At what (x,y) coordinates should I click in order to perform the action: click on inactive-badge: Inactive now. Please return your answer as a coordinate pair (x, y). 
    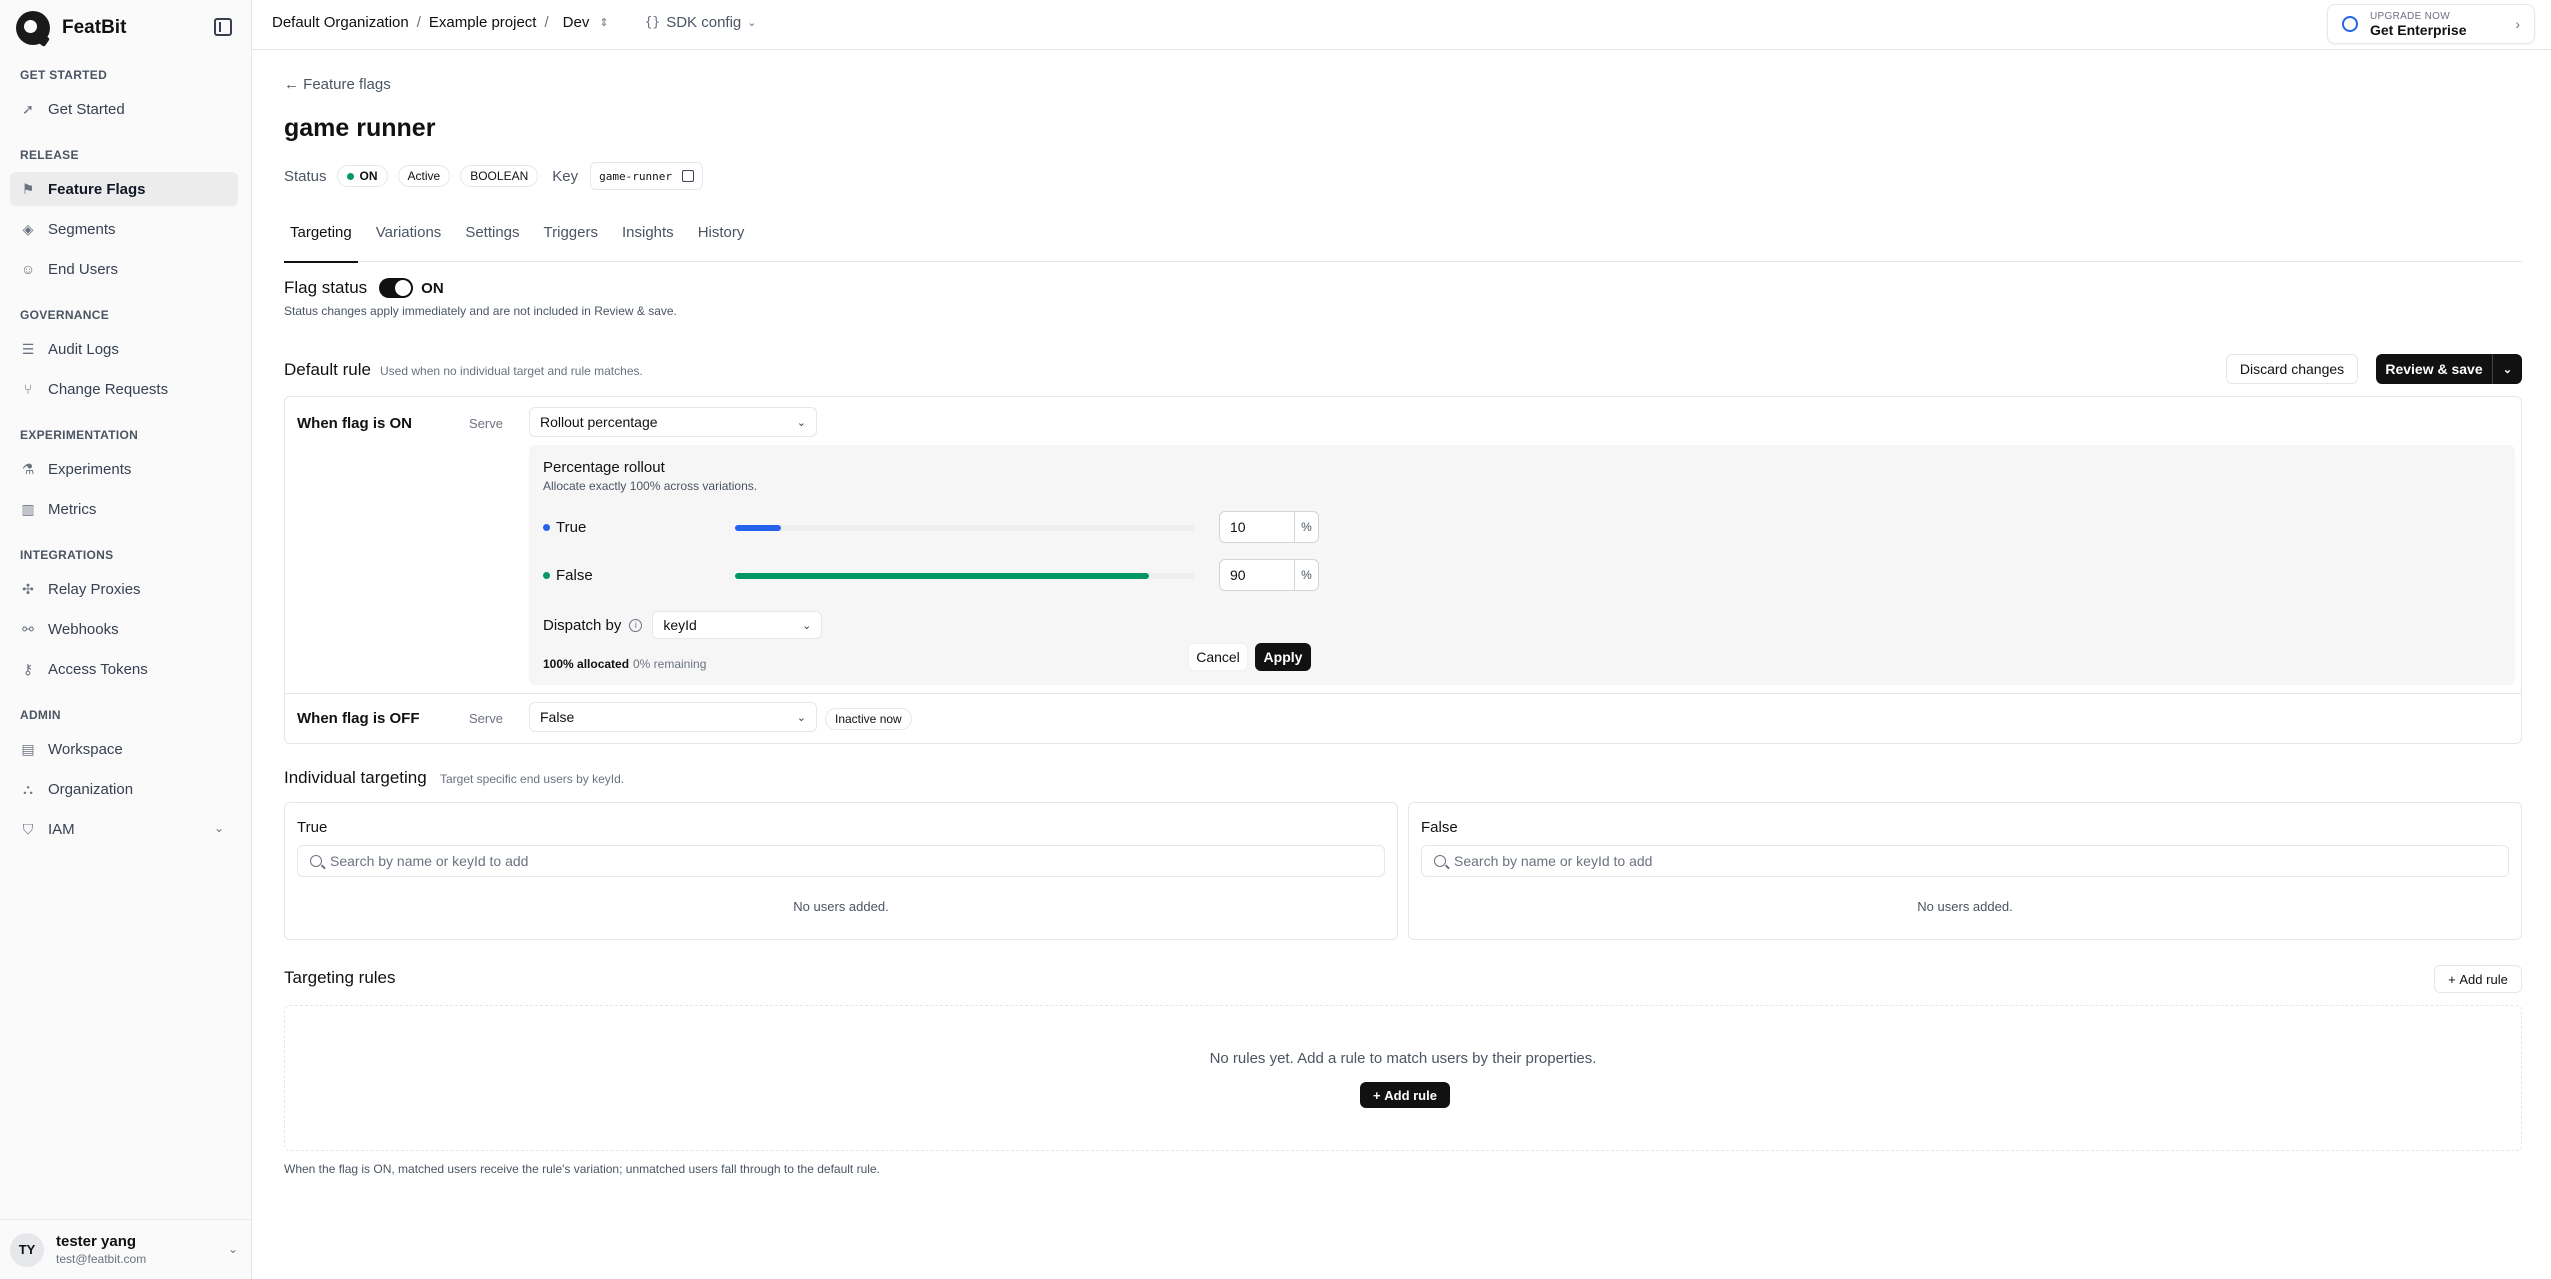
    Looking at the image, I should click on (868, 719).